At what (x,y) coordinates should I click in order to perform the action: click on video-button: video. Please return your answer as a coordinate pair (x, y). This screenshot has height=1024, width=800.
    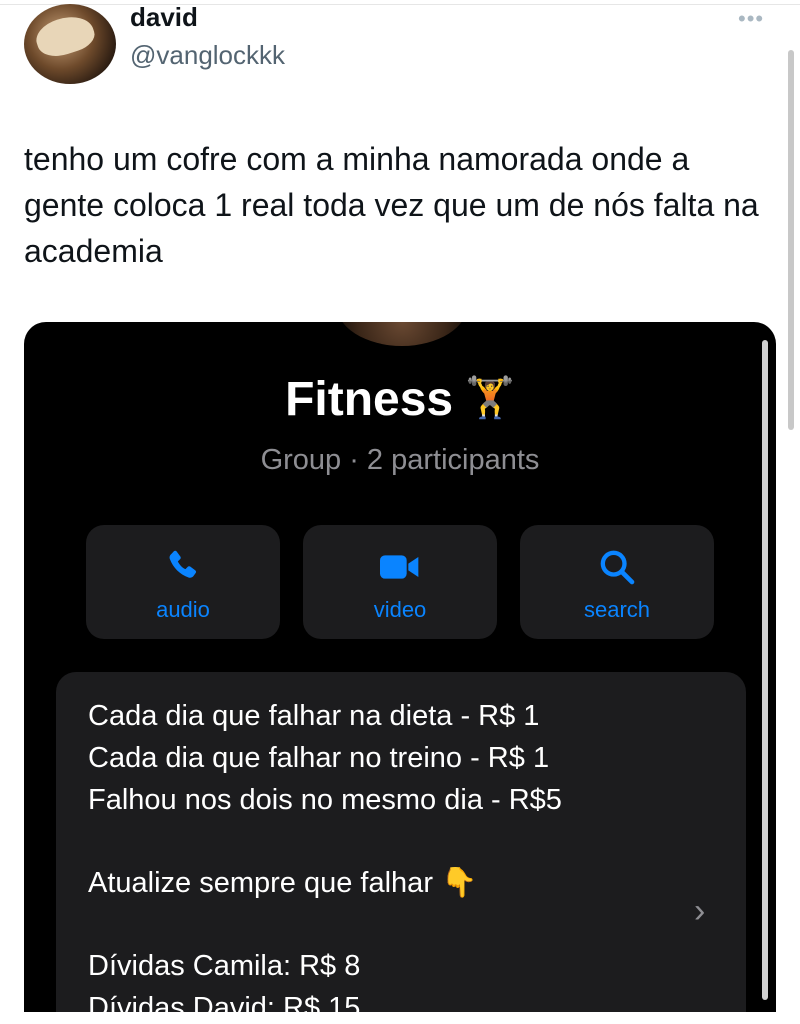
    Looking at the image, I should click on (400, 582).